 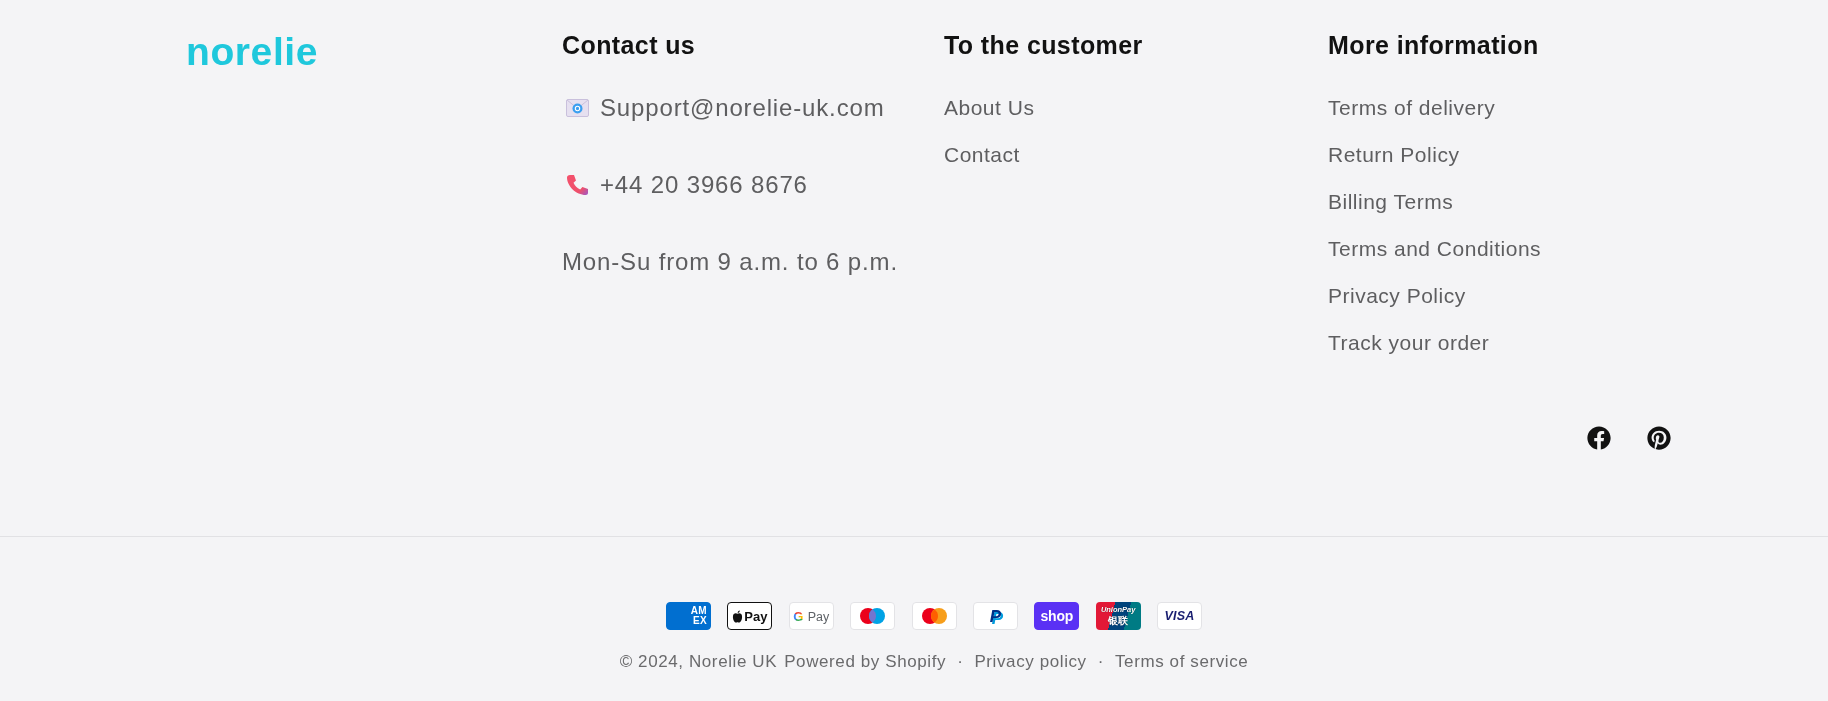 I want to click on footer-link: Terms of delivery, so click(x=1412, y=108).